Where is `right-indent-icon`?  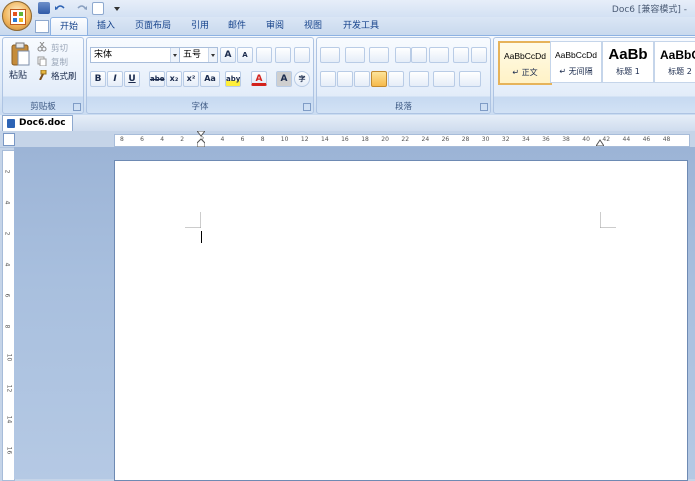 right-indent-icon is located at coordinates (600, 142).